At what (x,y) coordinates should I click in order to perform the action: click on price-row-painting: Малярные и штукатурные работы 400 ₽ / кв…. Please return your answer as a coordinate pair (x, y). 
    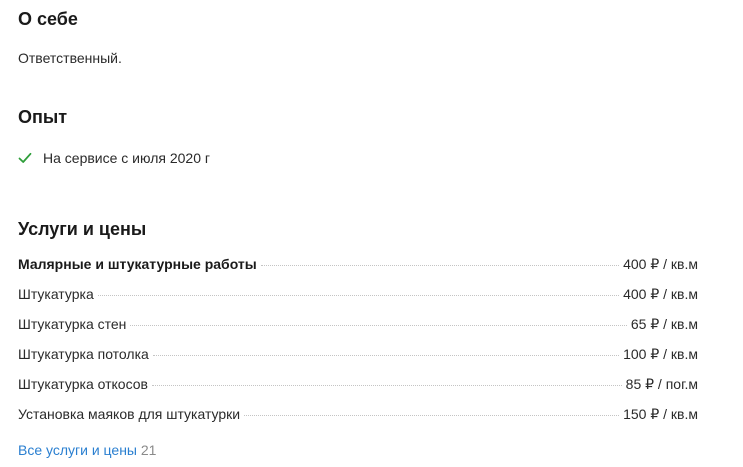
    Looking at the image, I should click on (358, 271).